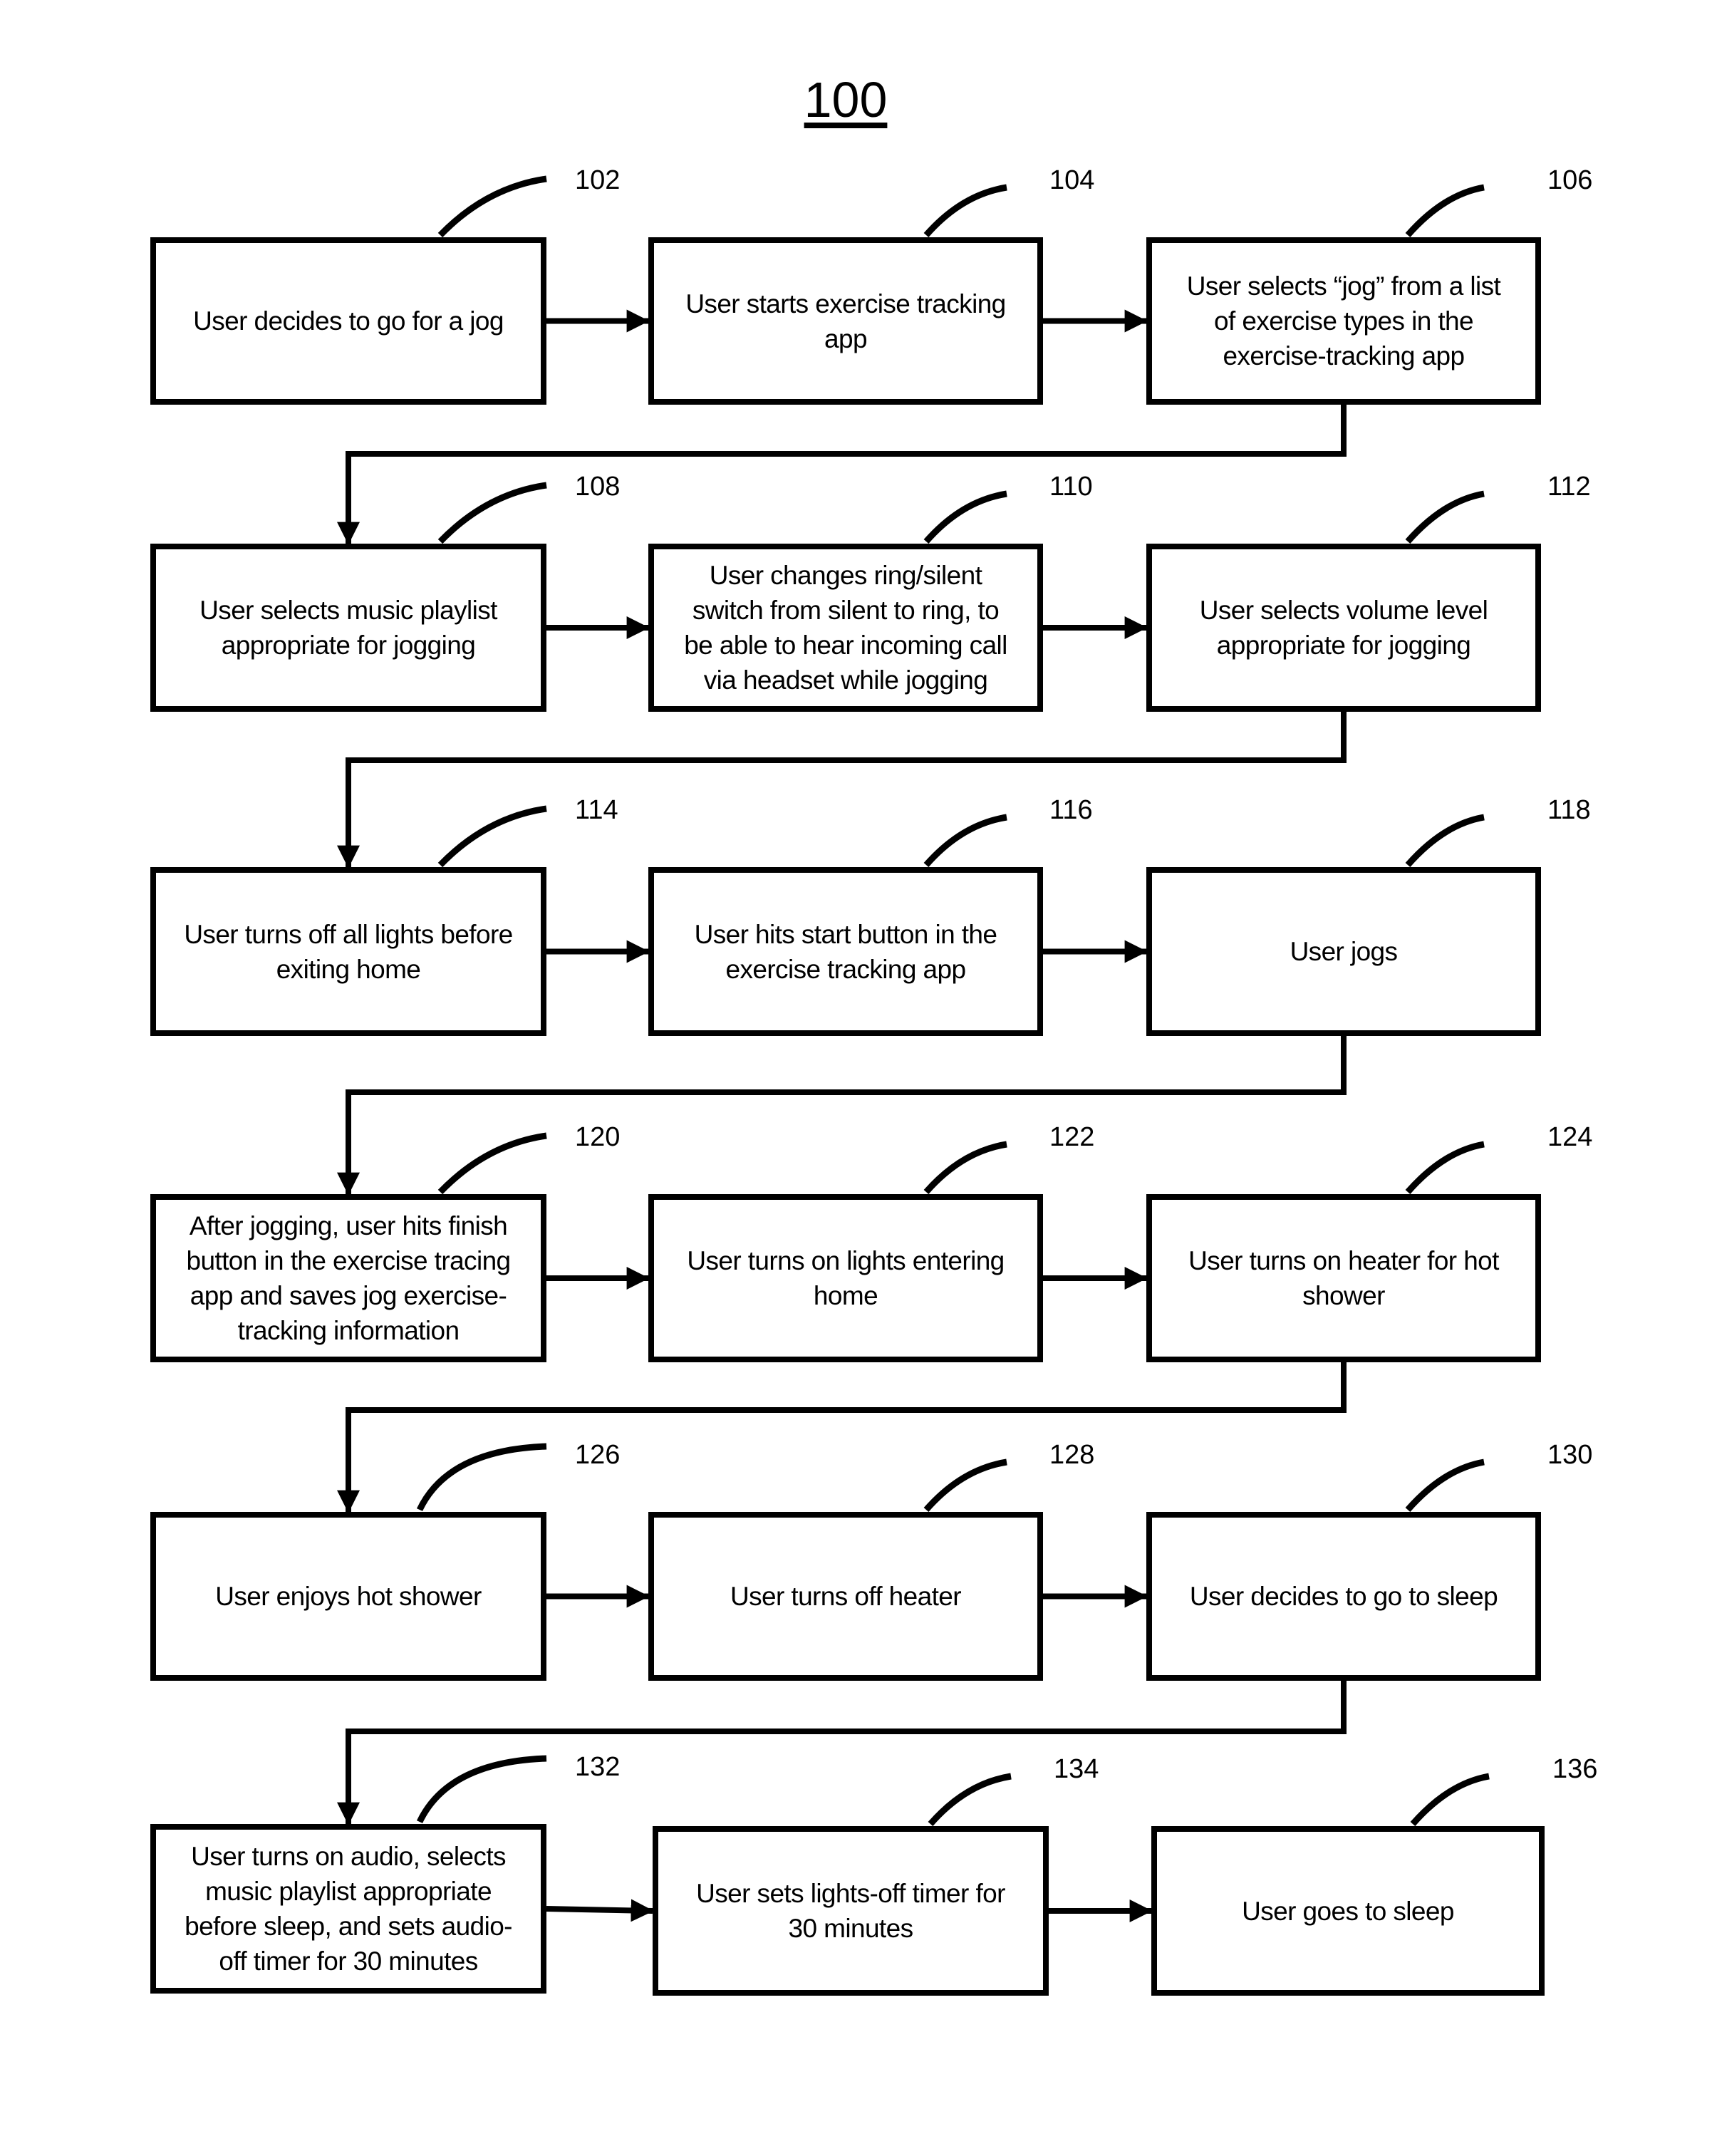  I want to click on process-step-124: User turns on heater for hot shower, so click(1344, 1278).